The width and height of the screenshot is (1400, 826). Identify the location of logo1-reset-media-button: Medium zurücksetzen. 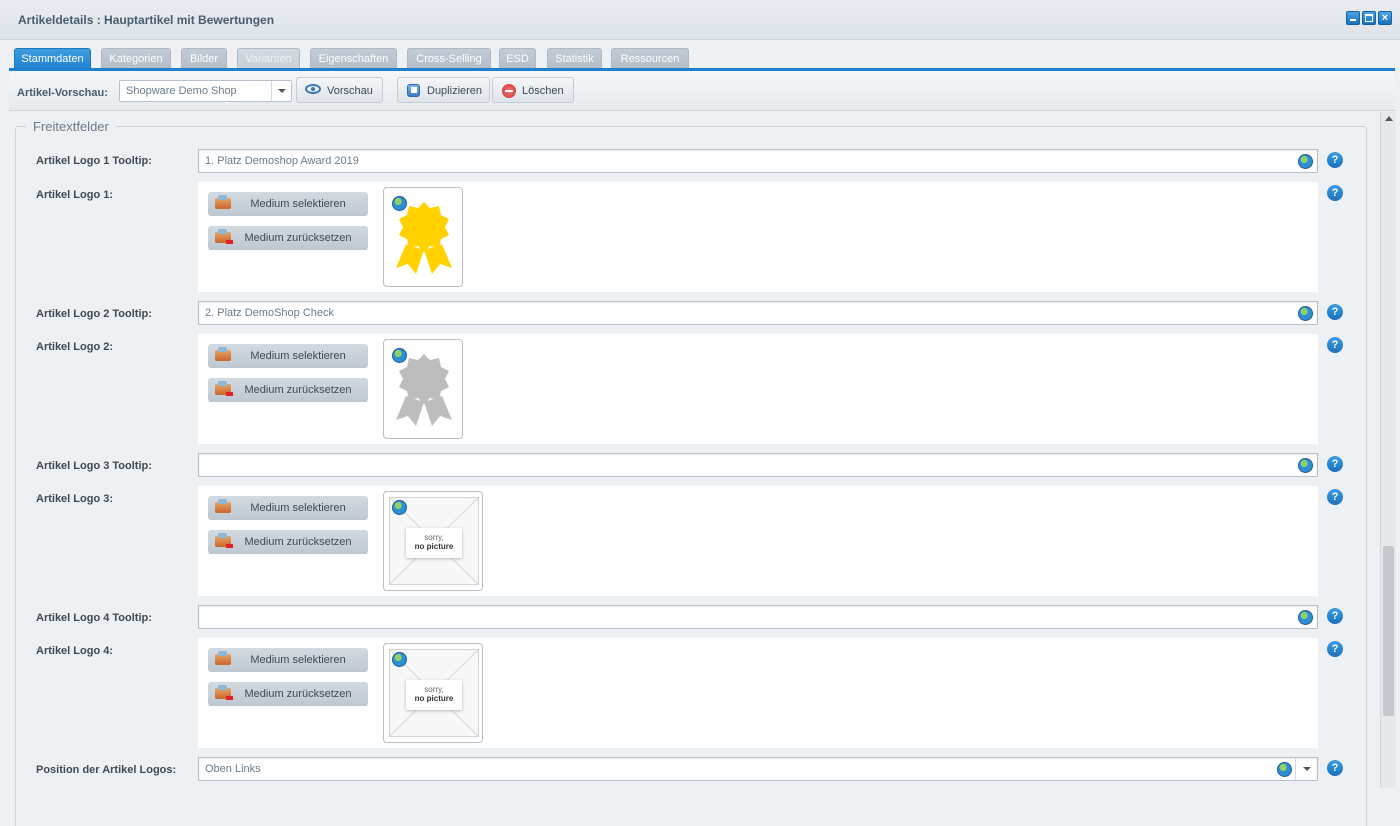
(288, 238).